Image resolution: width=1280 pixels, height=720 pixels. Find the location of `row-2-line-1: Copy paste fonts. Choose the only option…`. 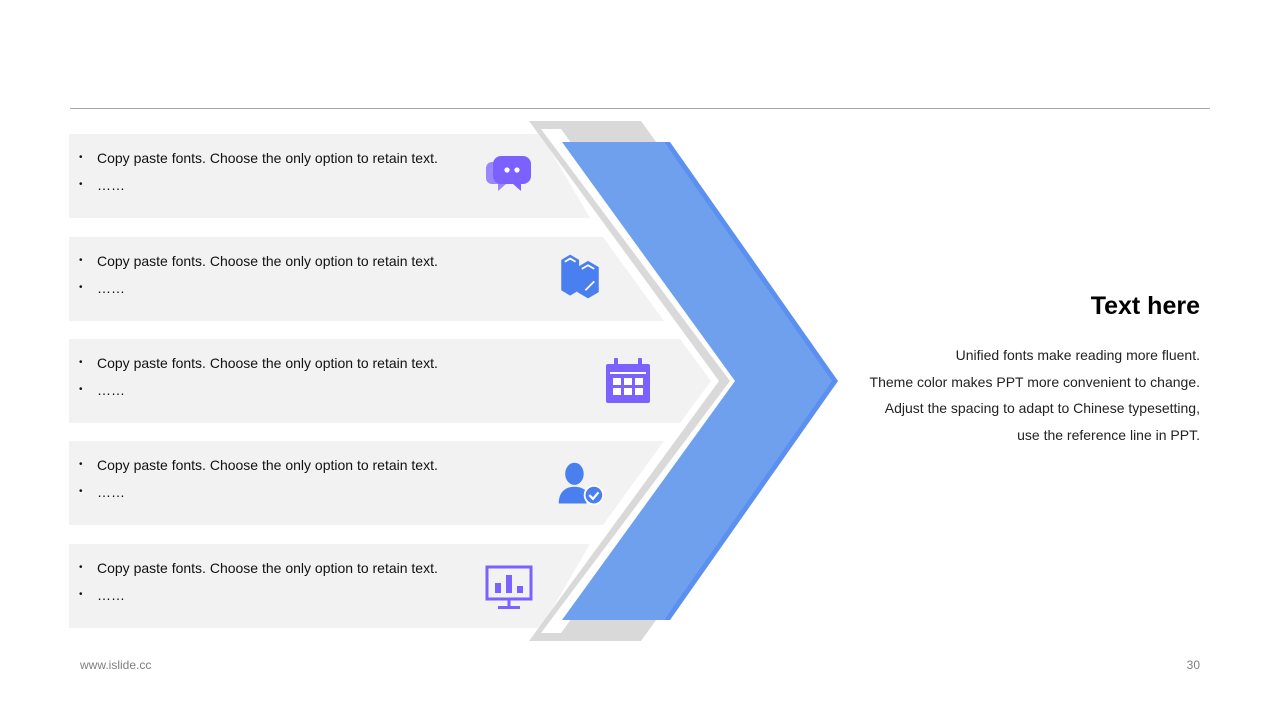

row-2-line-1: Copy paste fonts. Choose the only option… is located at coordinates (267, 261).